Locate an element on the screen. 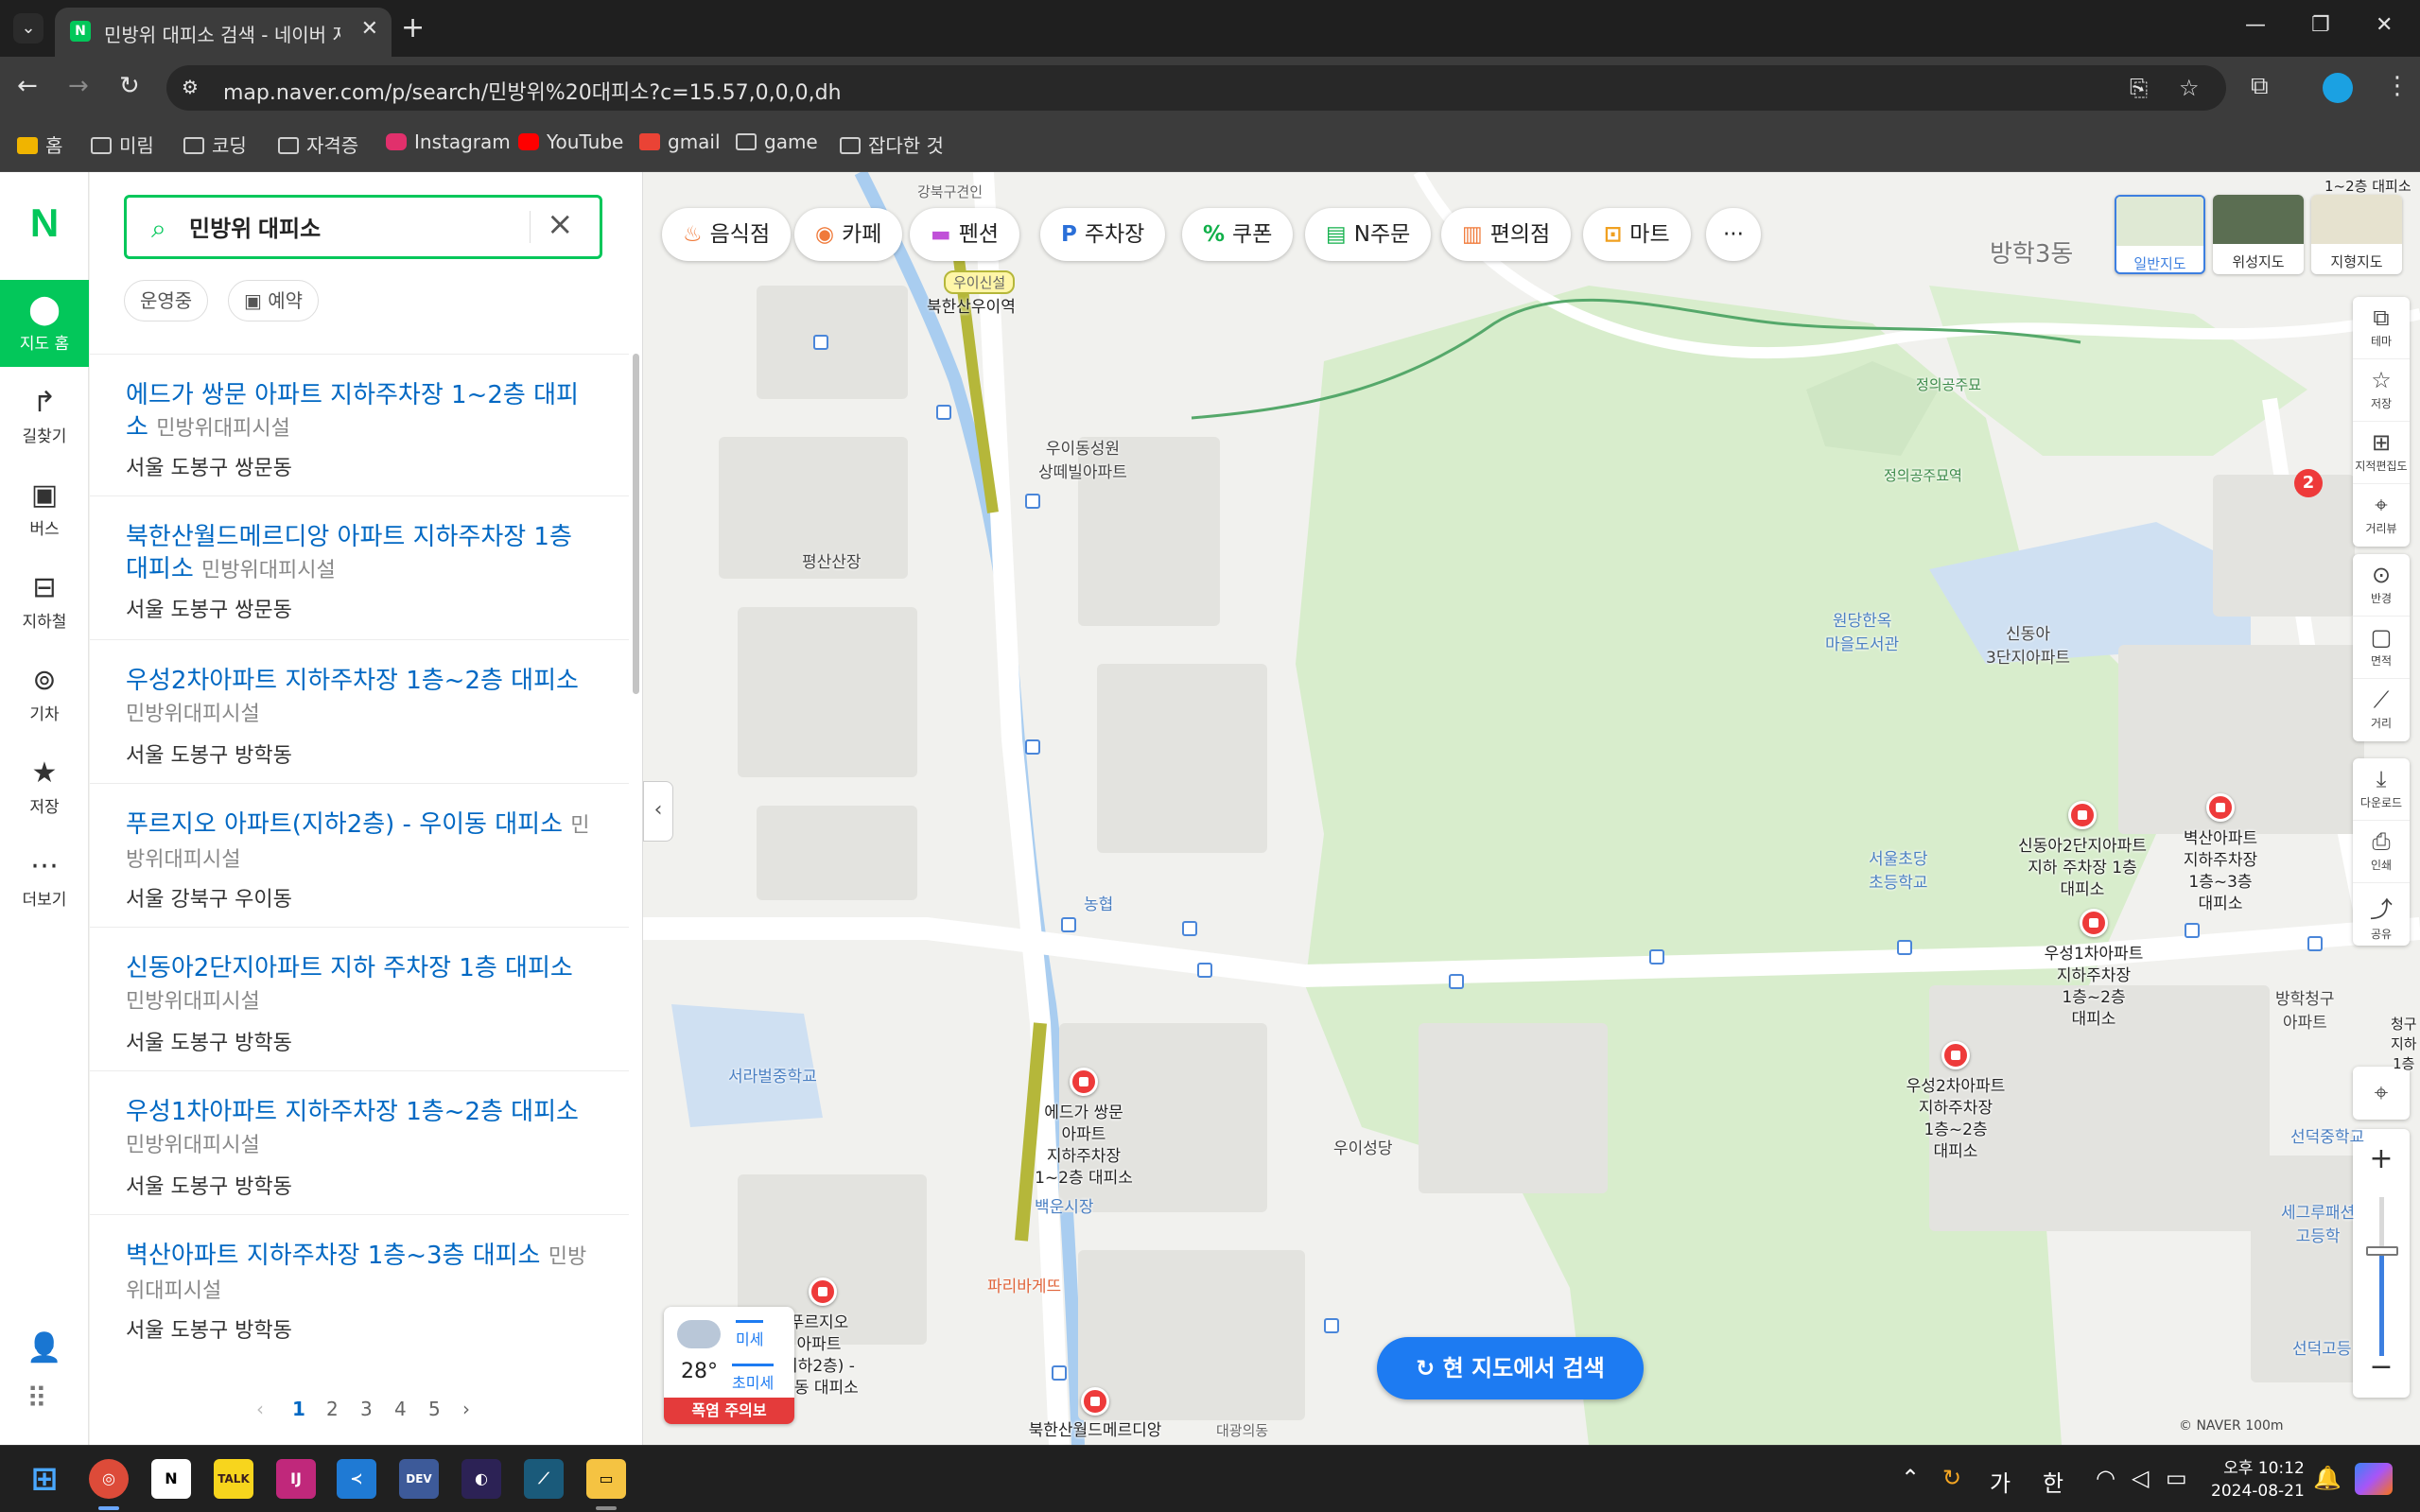 Image resolution: width=2420 pixels, height=1512 pixels. browser-tab: N 민방위 대피소 검색 - 네이버 지도 ✕ is located at coordinates (223, 32).